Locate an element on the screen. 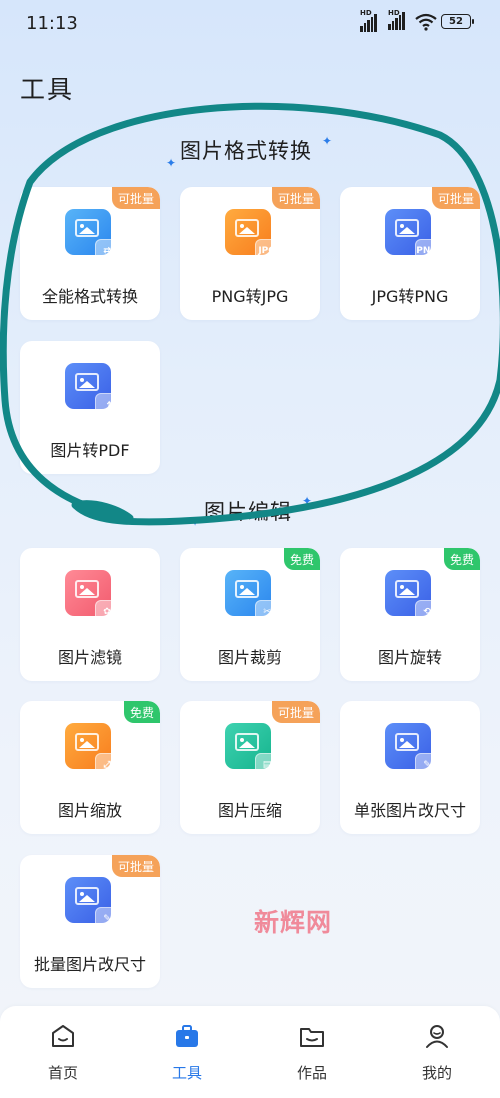  batch-resize-icon: ✎ is located at coordinates (92, 904).